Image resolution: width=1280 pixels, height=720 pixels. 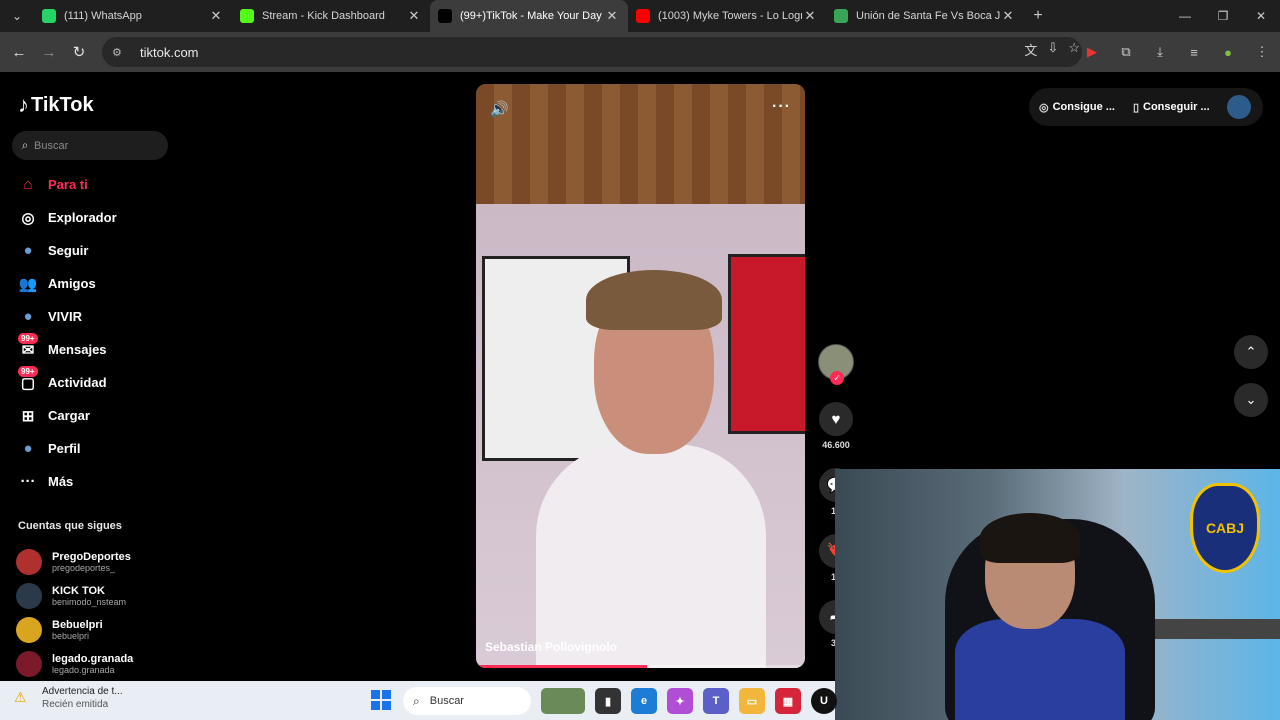 What do you see at coordinates (19, 52) in the screenshot?
I see `back-button: ←` at bounding box center [19, 52].